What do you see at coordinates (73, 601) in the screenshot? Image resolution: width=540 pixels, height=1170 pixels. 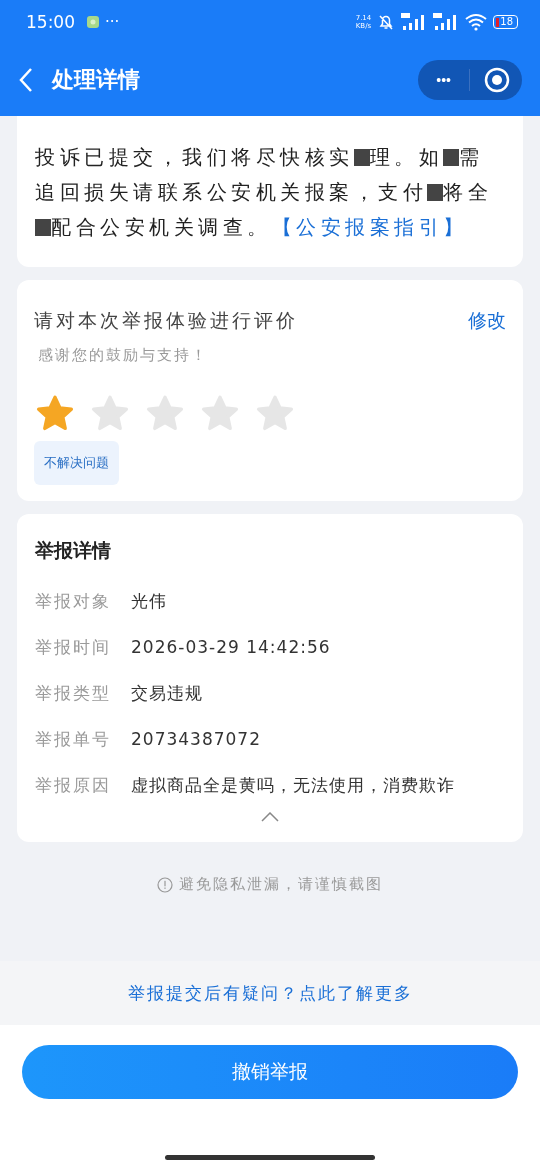 I see `detail-label: 举报对象` at bounding box center [73, 601].